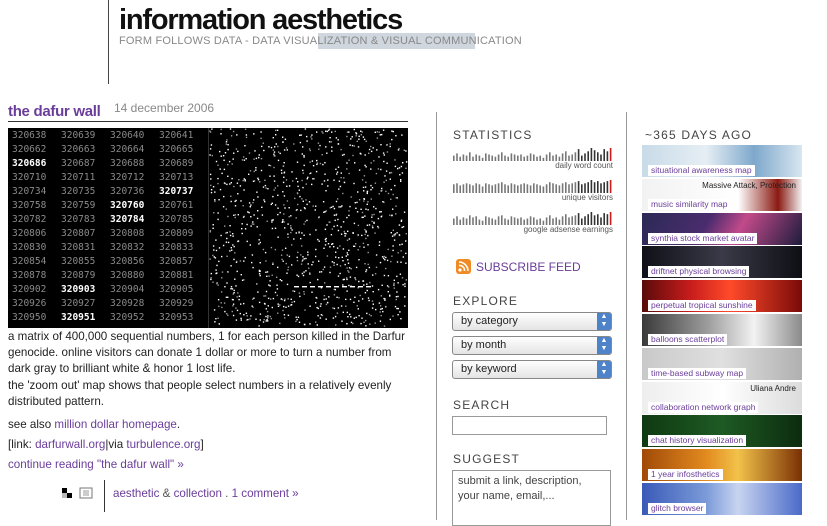 This screenshot has width=827, height=526. Describe the element at coordinates (722, 363) in the screenshot. I see `days-ago-thumbnail: time-based subway map` at that location.